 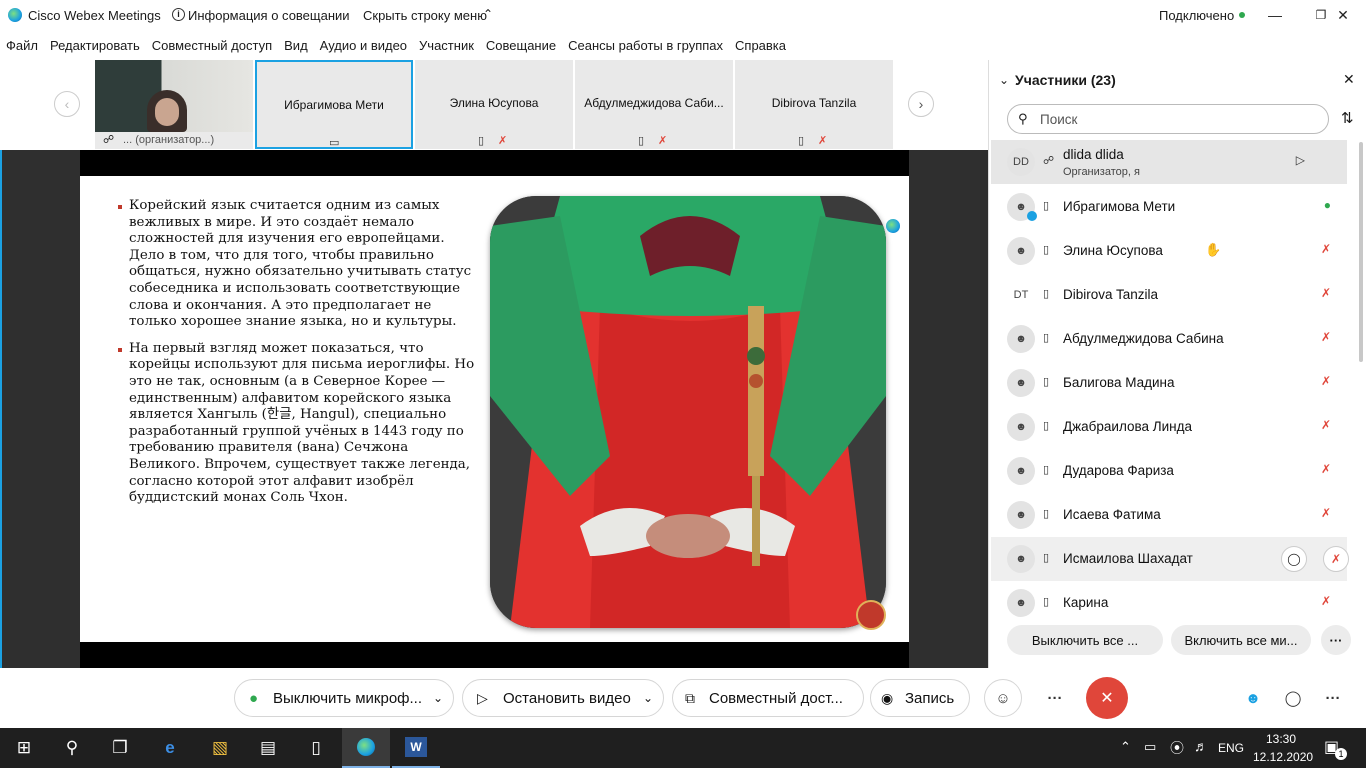 I want to click on minimize-button: —, so click(x=1275, y=15).